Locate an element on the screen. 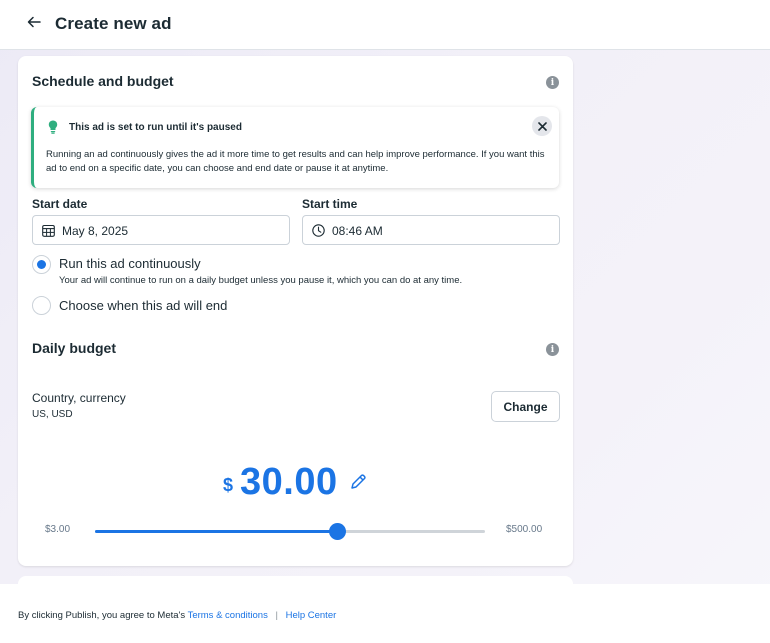  slider-max-label: $500.00 is located at coordinates (524, 529).